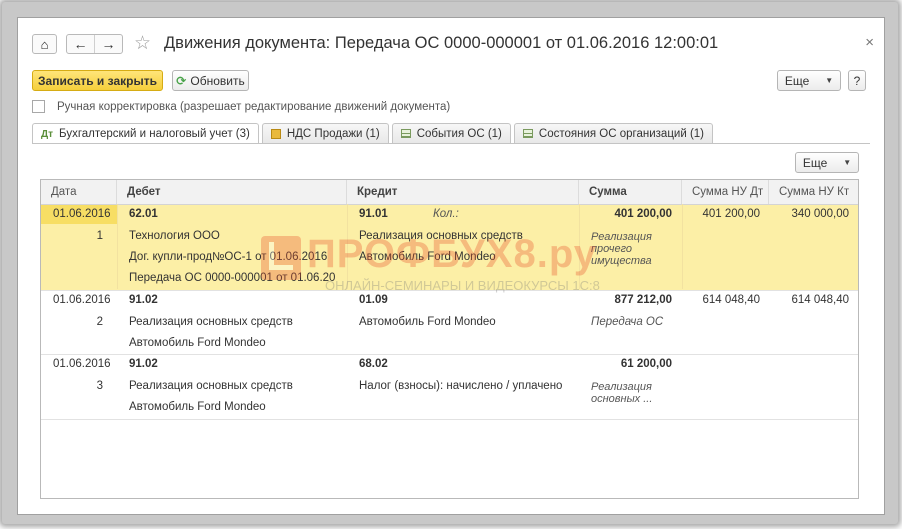 This screenshot has width=902, height=529. Describe the element at coordinates (99, 386) in the screenshot. I see `row-number: 3` at that location.